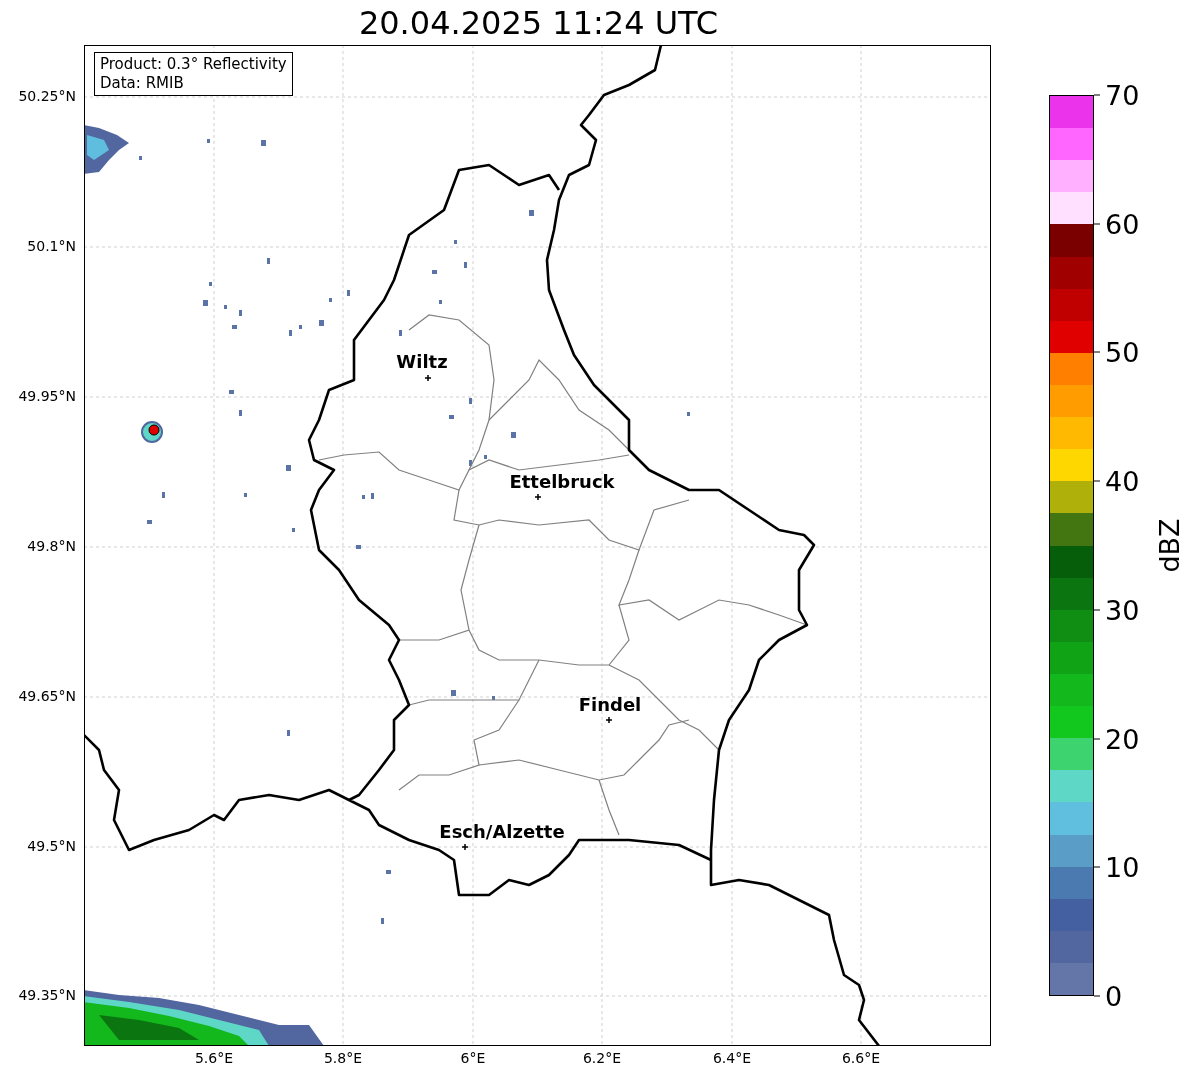 The height and width of the screenshot is (1081, 1184). What do you see at coordinates (193, 64) in the screenshot?
I see `info-text: Product: 0.3° Reflectivity` at bounding box center [193, 64].